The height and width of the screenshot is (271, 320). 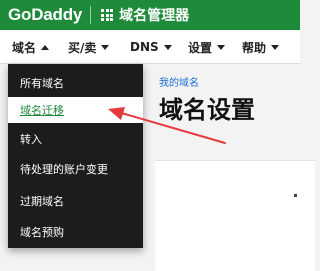 I want to click on nav-dns-label: DNS, so click(x=144, y=47).